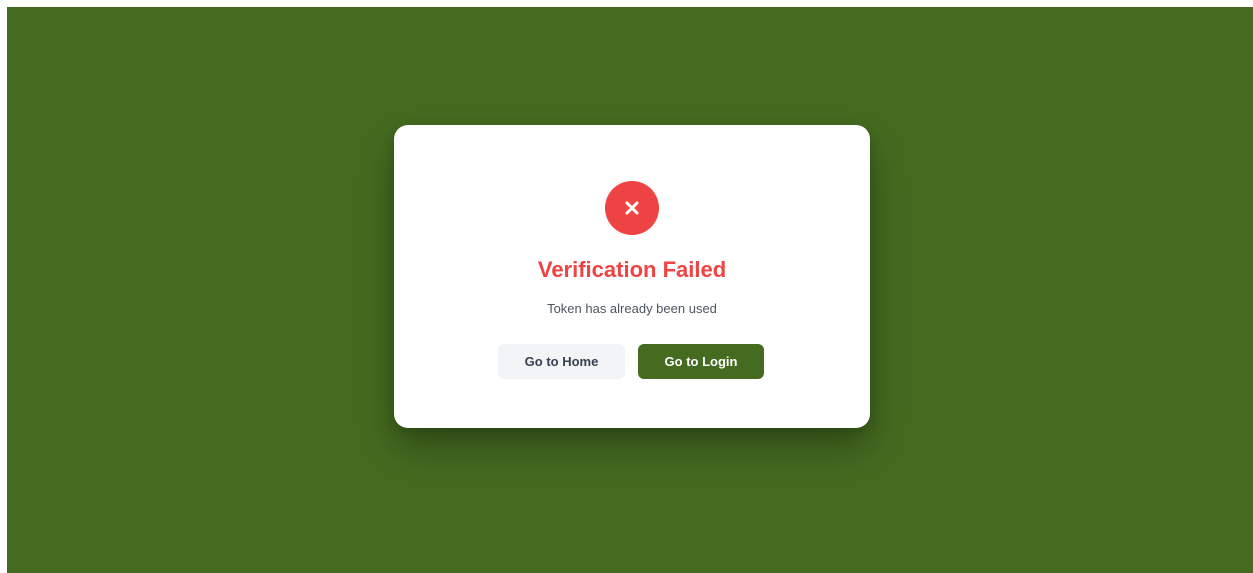 Image resolution: width=1253 pixels, height=573 pixels. I want to click on close-x-icon, so click(632, 208).